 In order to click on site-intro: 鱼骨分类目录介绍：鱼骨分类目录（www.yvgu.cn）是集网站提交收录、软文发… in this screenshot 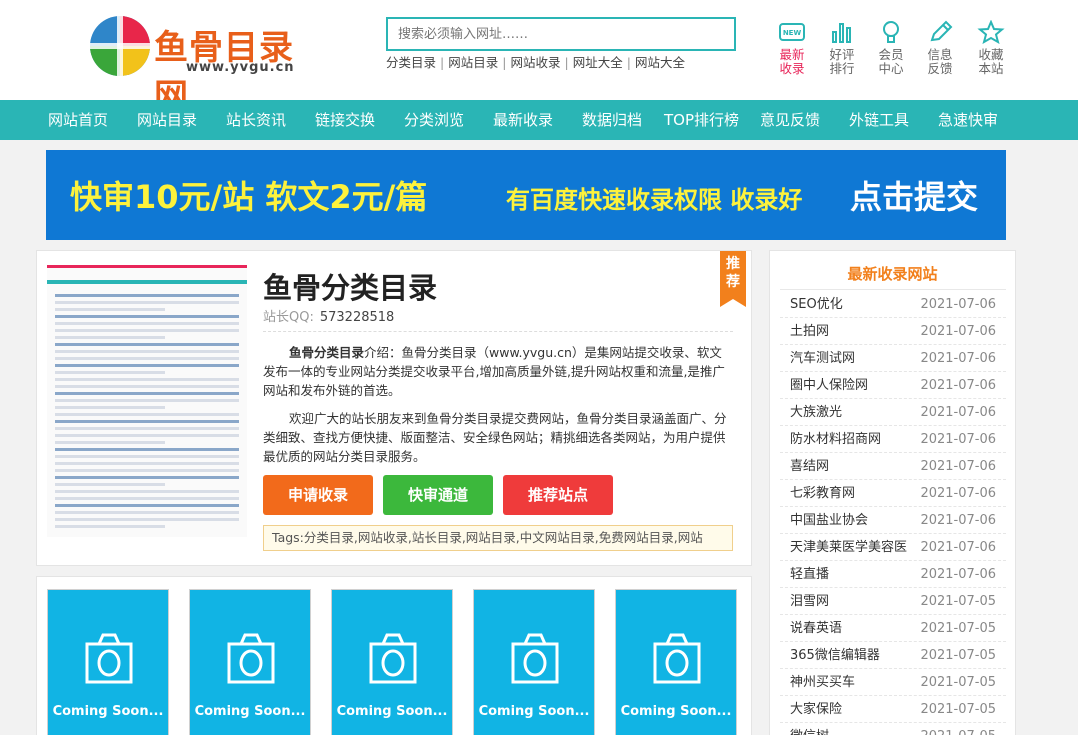, I will do `click(494, 371)`.